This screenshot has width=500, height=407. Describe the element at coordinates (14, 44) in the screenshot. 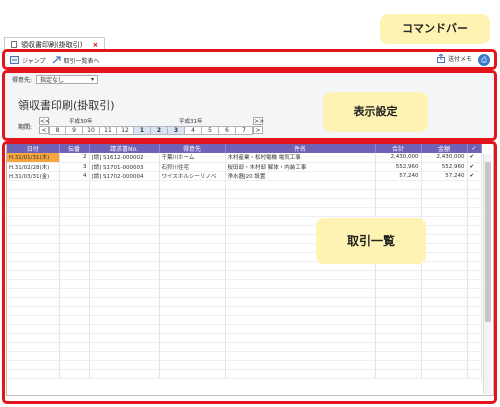

I see `document-icon` at that location.